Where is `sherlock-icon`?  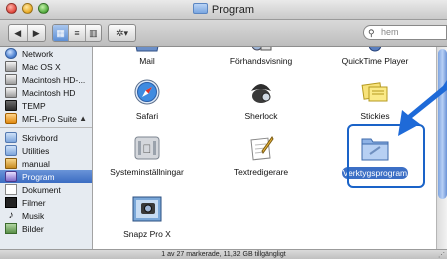 sherlock-icon is located at coordinates (261, 93).